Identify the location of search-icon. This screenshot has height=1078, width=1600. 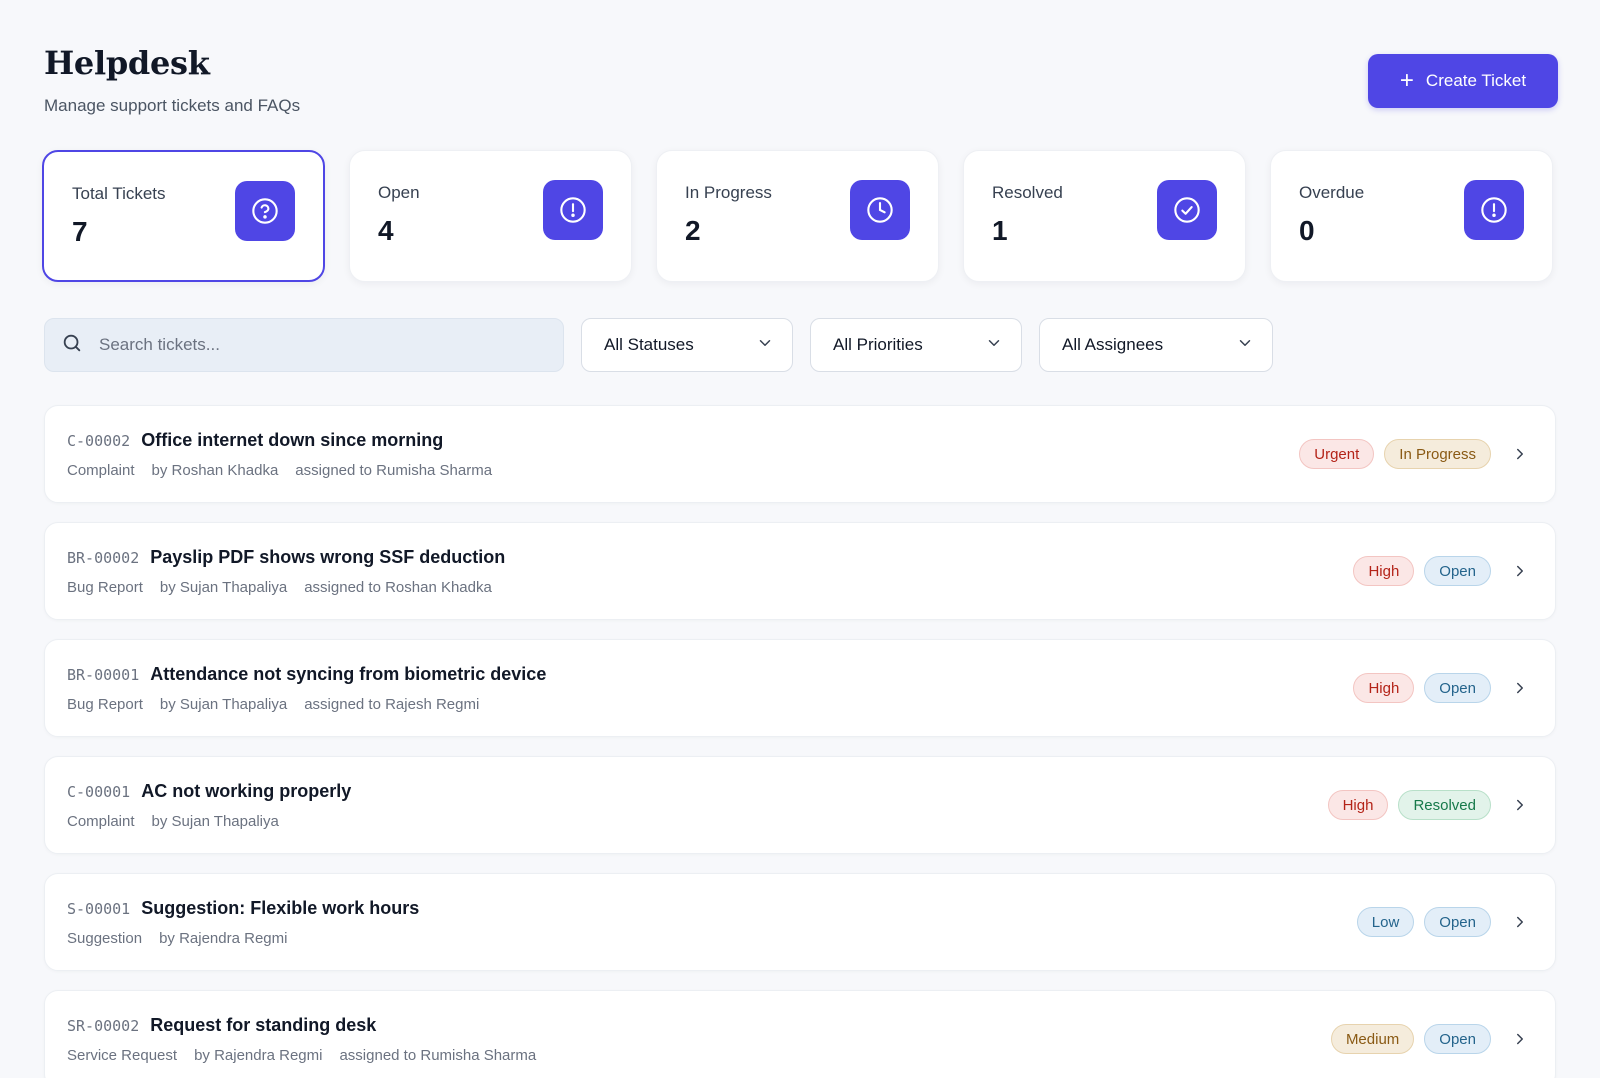
(72, 345).